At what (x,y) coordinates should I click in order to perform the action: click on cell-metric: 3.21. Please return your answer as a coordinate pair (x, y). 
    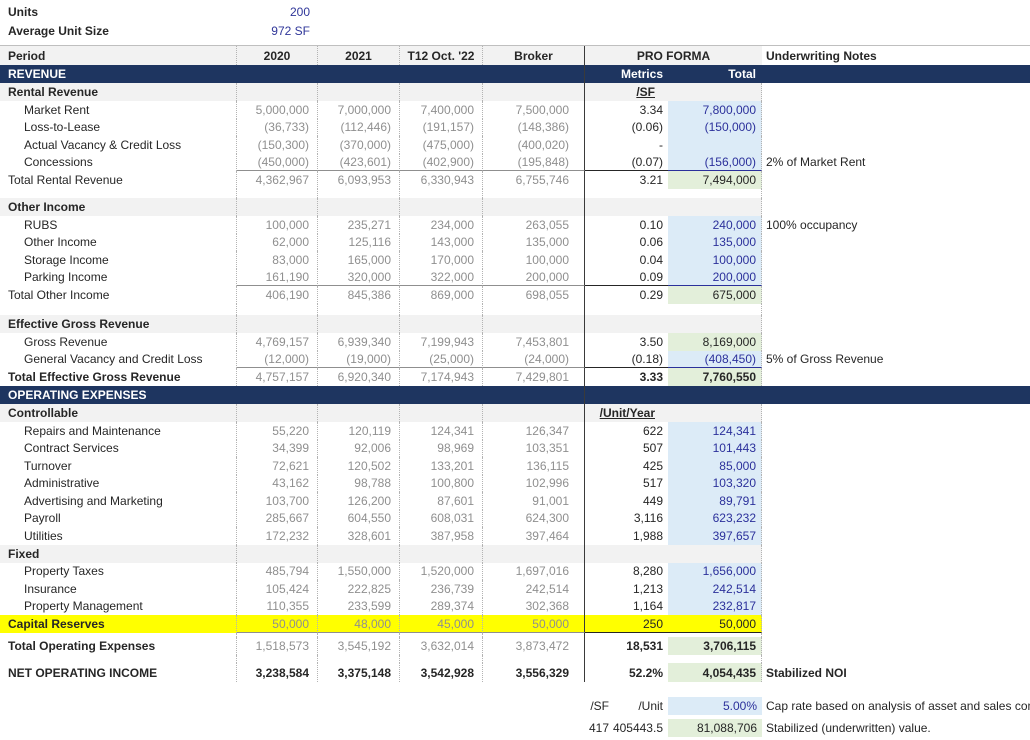
    Looking at the image, I should click on (626, 180).